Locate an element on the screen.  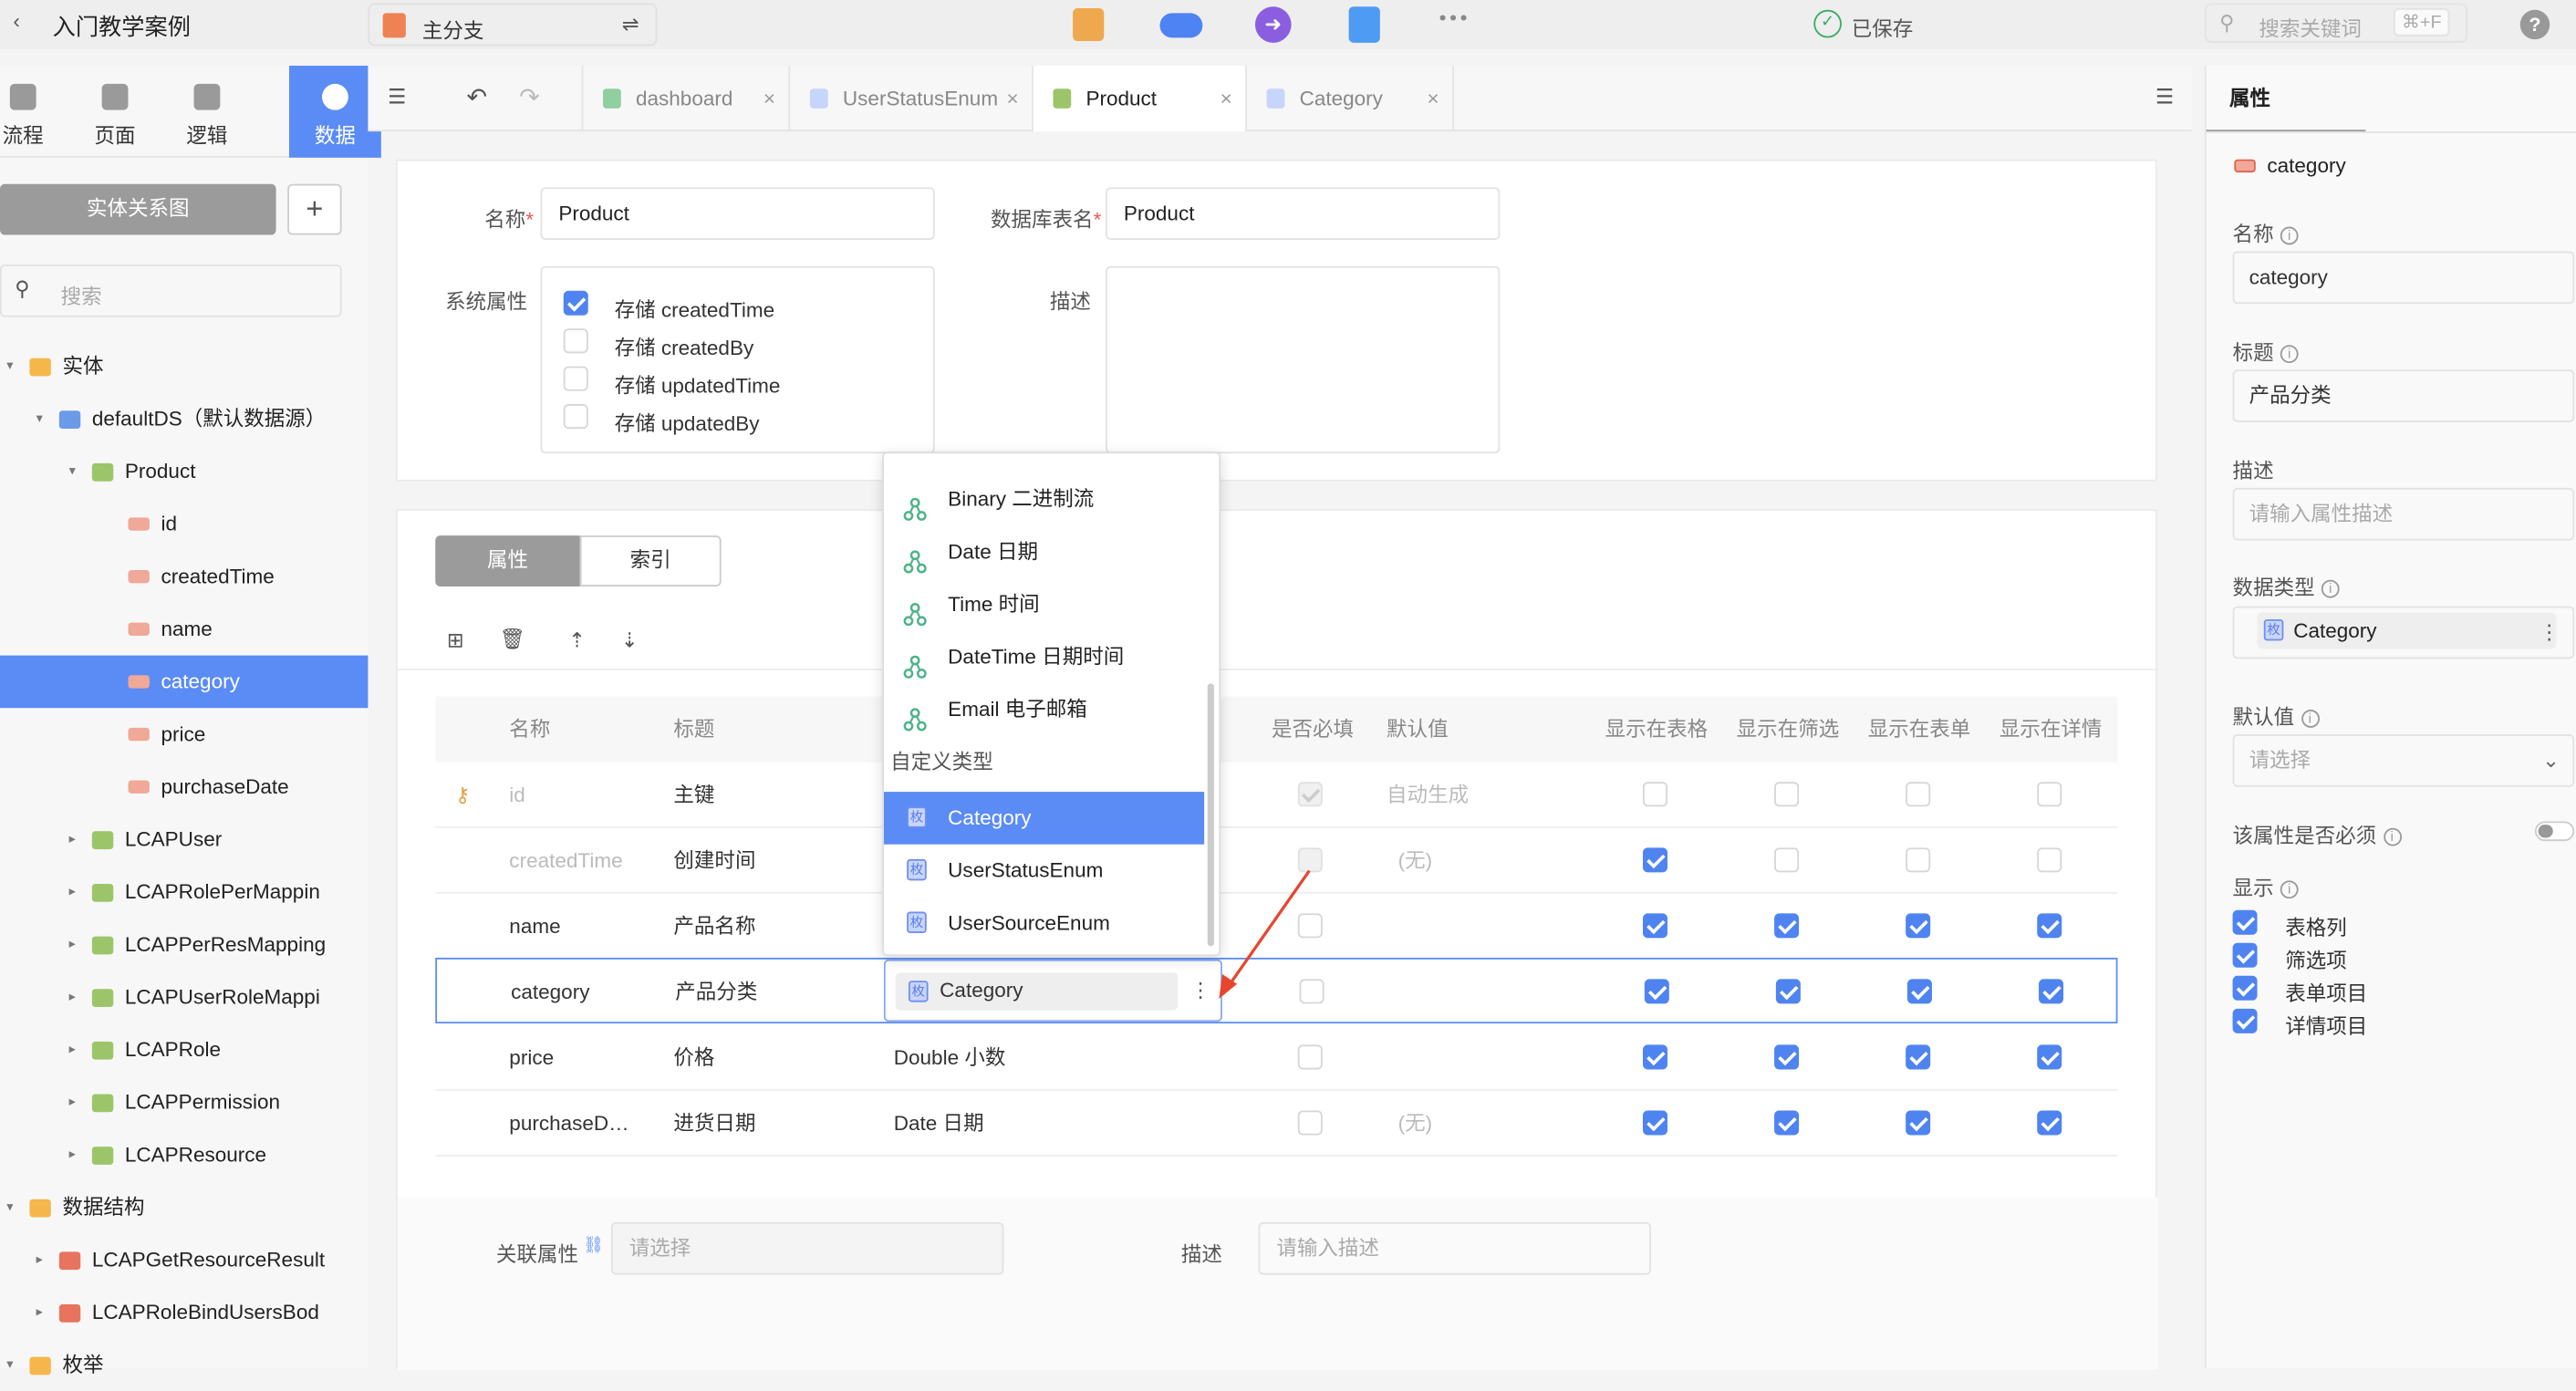
panel-property-name: category is located at coordinates (2306, 166).